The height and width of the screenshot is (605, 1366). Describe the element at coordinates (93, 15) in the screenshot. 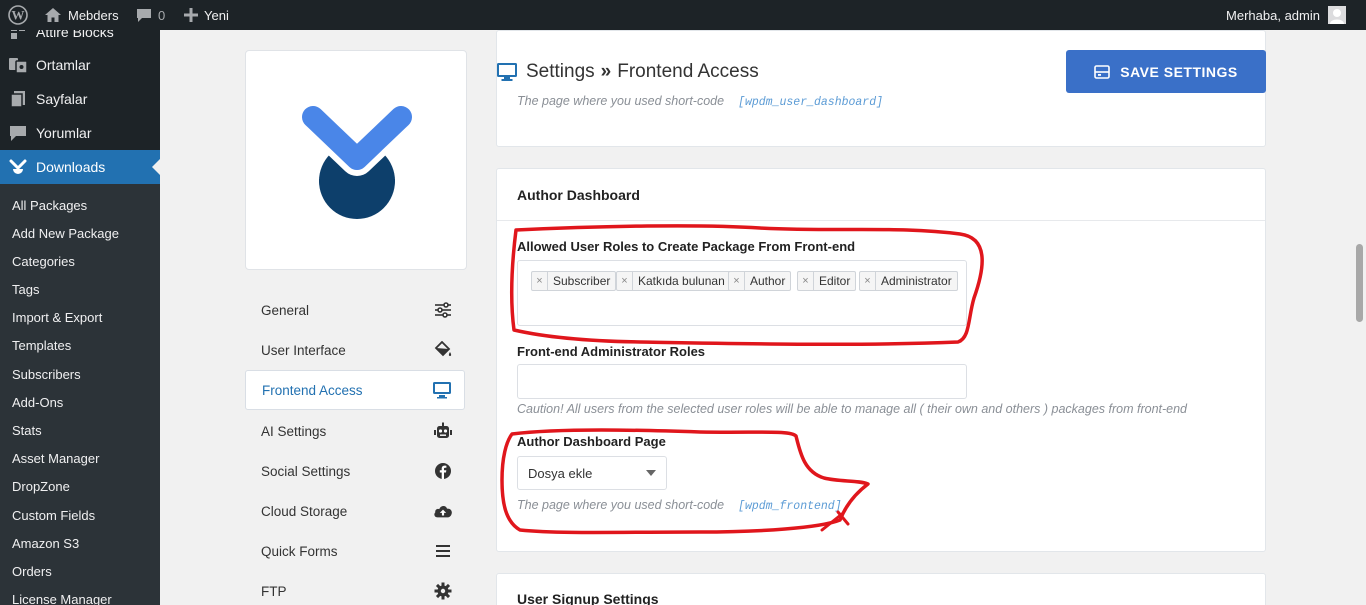

I see `site-name: Mebders` at that location.